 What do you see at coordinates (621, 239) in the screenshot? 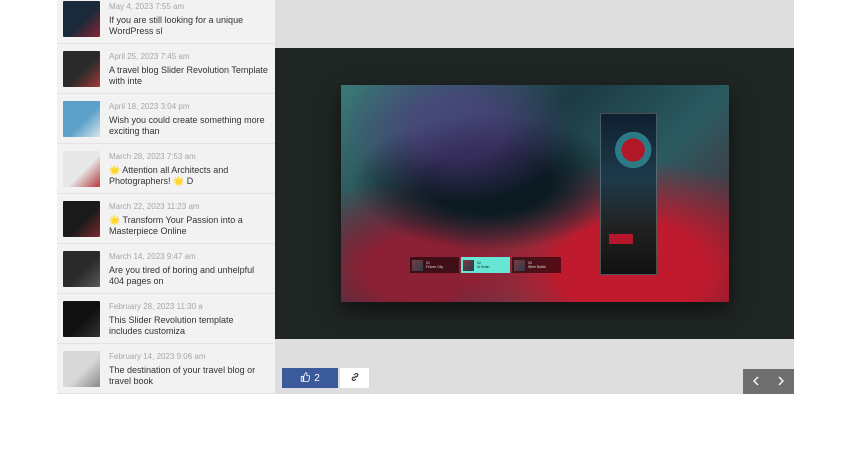
I see `neon-sign` at bounding box center [621, 239].